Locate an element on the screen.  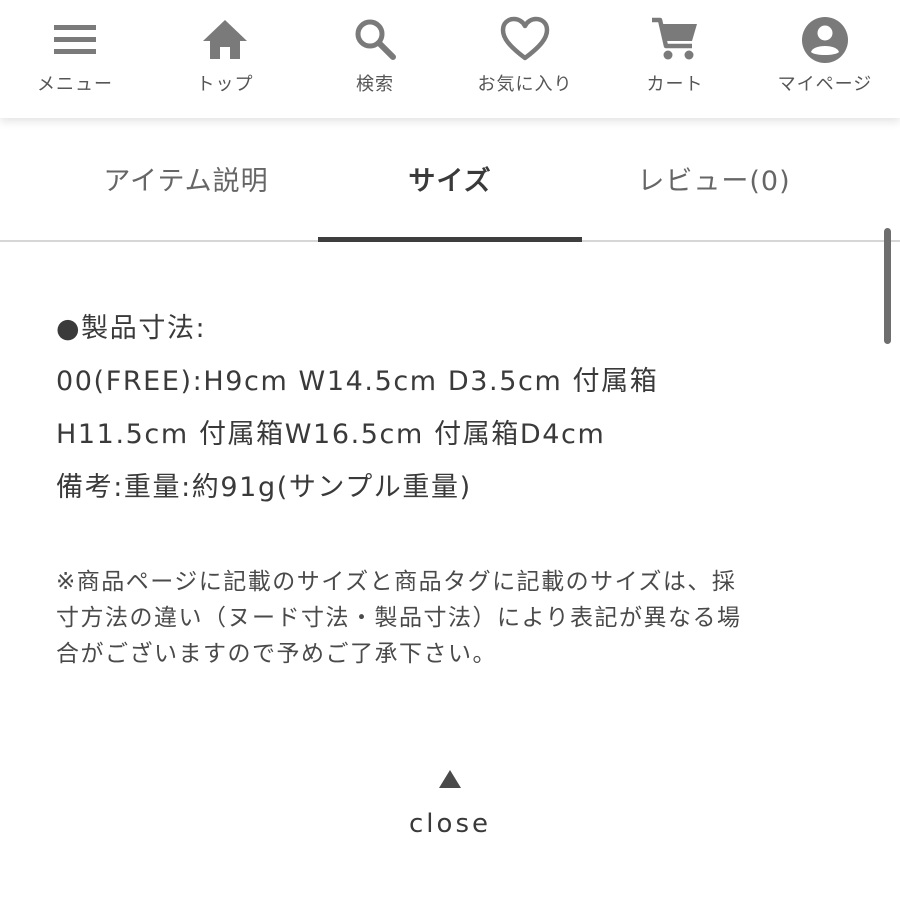
search-icon is located at coordinates (375, 40).